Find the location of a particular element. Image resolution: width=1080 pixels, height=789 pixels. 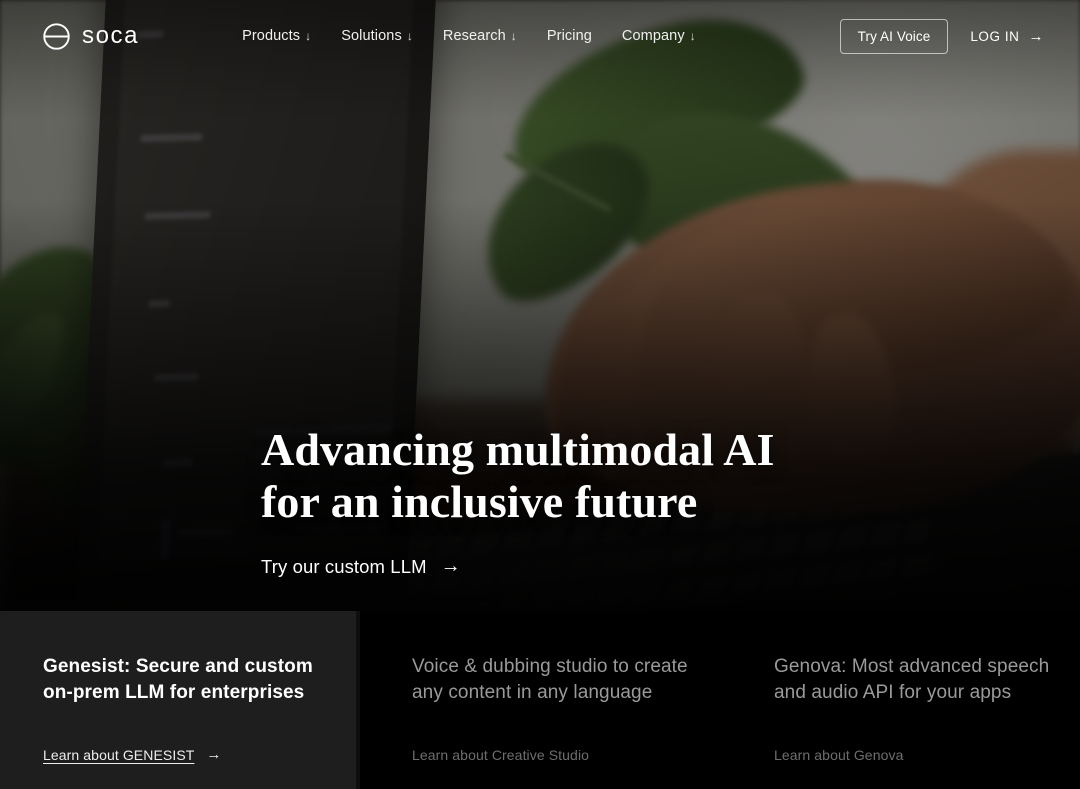

nav-item-products: Products ↓ is located at coordinates (276, 36).